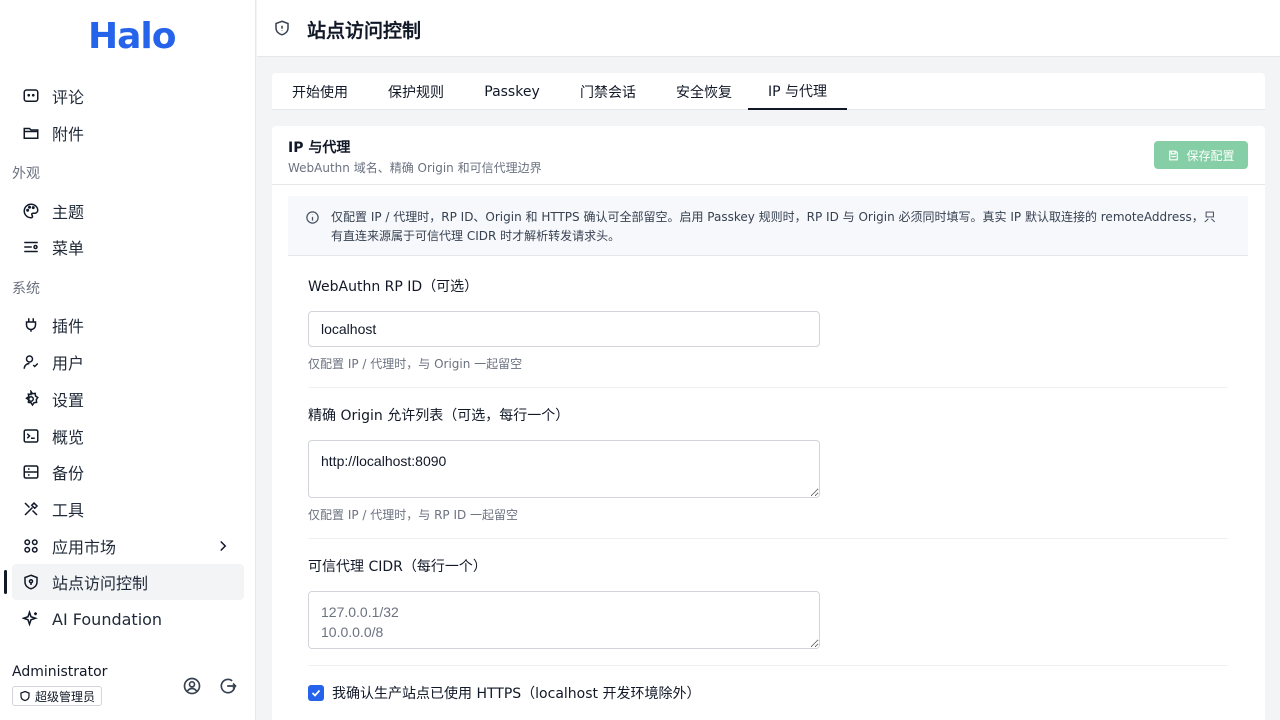  What do you see at coordinates (319, 148) in the screenshot?
I see `section-title: IP 与代理` at bounding box center [319, 148].